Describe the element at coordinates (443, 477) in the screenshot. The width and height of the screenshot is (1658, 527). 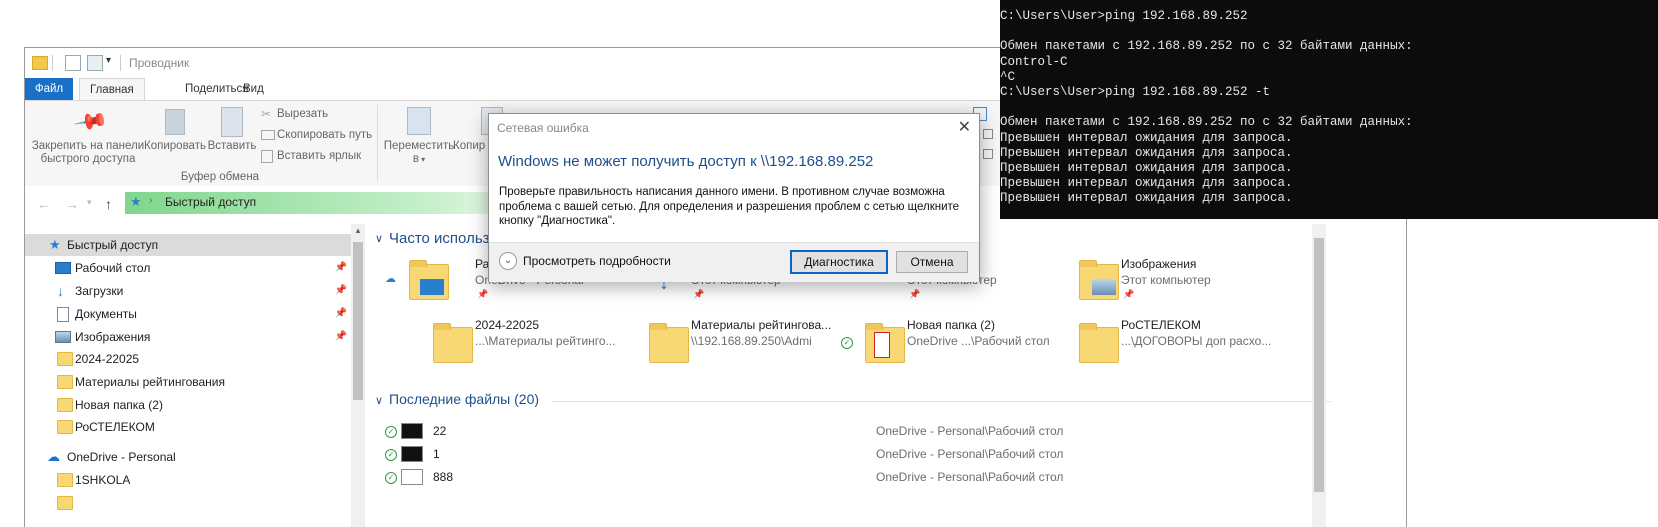
I see `recent-file-name: 888` at that location.